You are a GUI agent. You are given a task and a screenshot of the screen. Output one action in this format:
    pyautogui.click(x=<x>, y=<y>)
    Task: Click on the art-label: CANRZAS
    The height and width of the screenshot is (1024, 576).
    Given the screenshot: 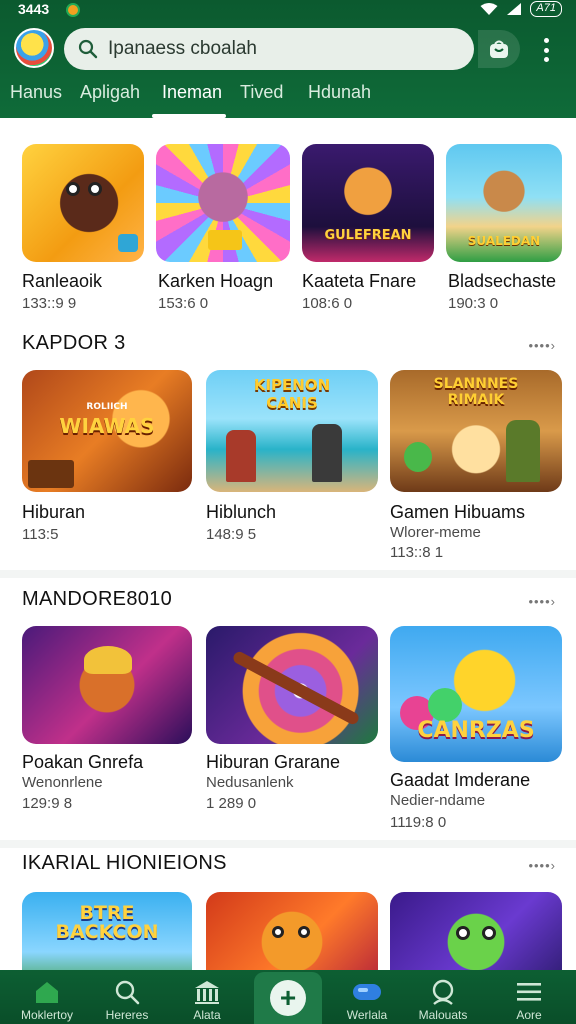 What is the action you would take?
    pyautogui.click(x=476, y=730)
    